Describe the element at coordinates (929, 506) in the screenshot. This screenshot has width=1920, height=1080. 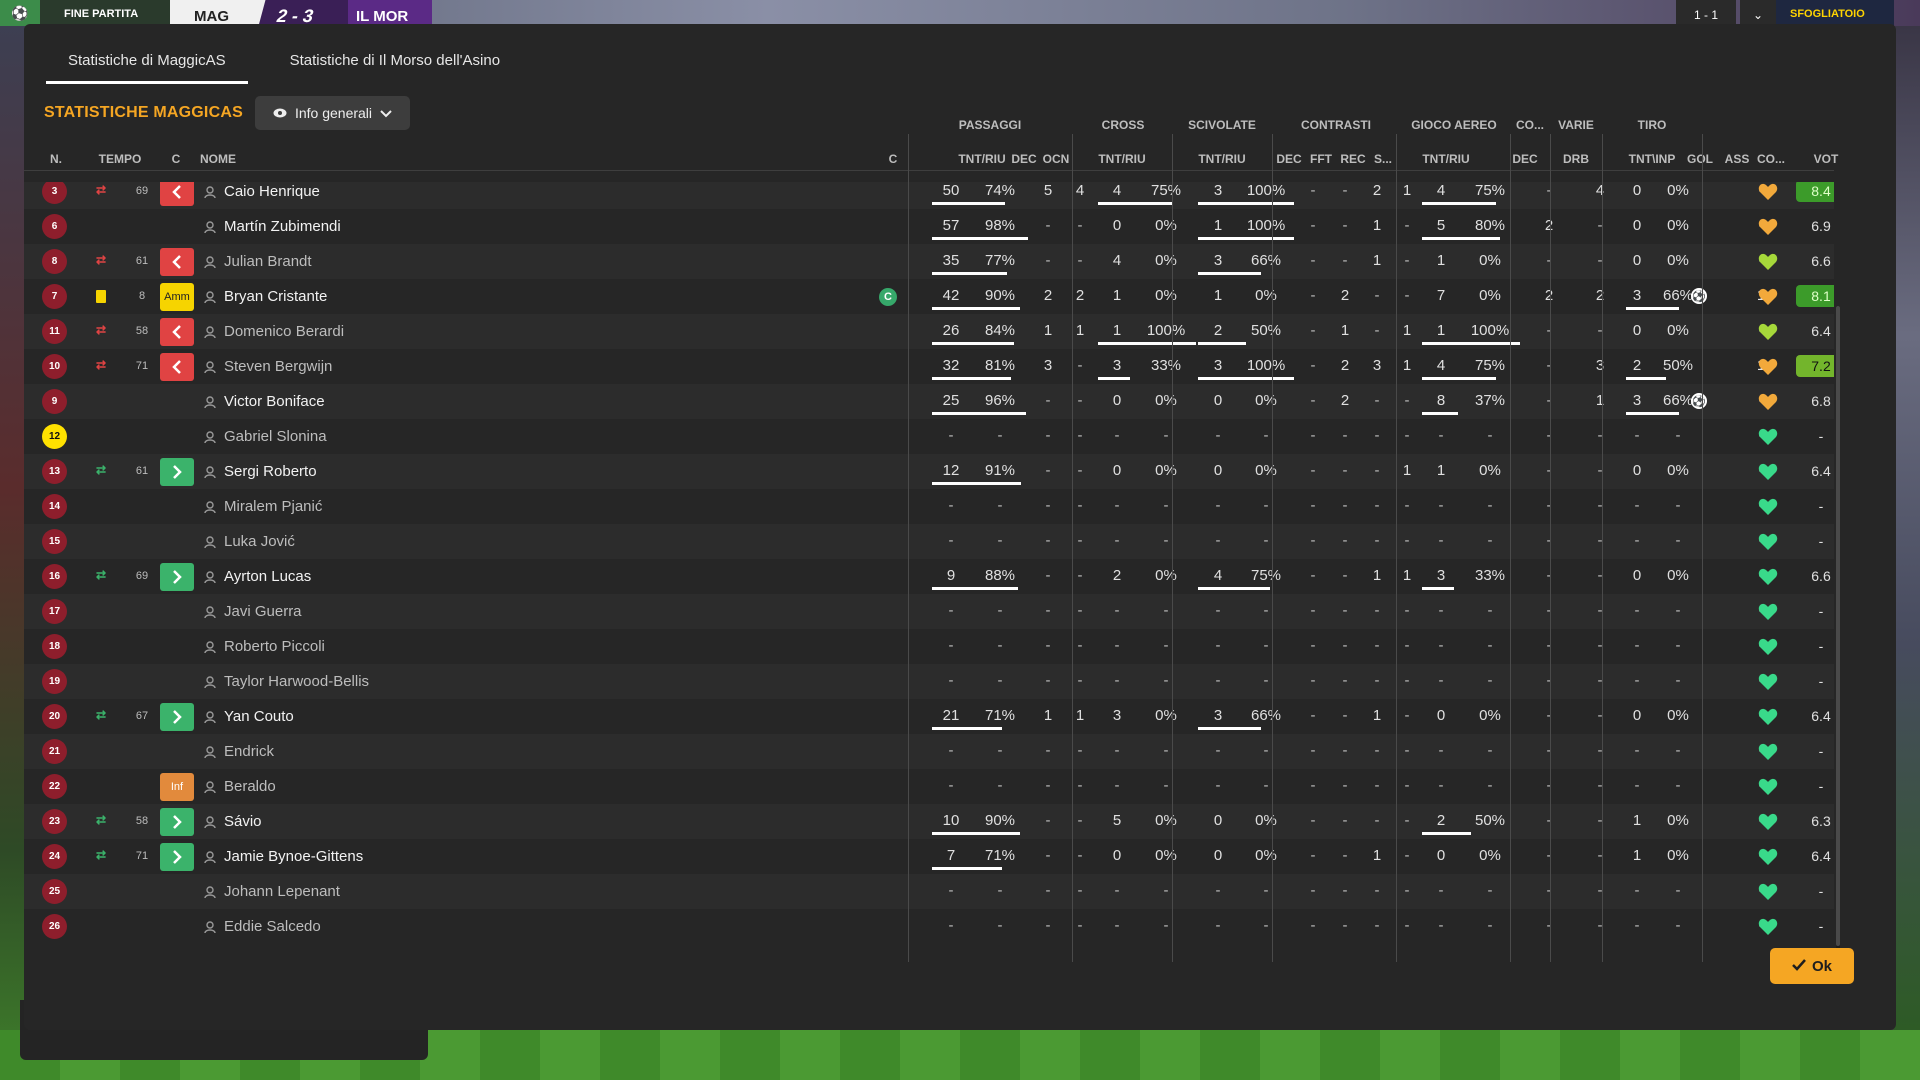
I see `table-row: 14Miralem Pjanić--------------------` at that location.